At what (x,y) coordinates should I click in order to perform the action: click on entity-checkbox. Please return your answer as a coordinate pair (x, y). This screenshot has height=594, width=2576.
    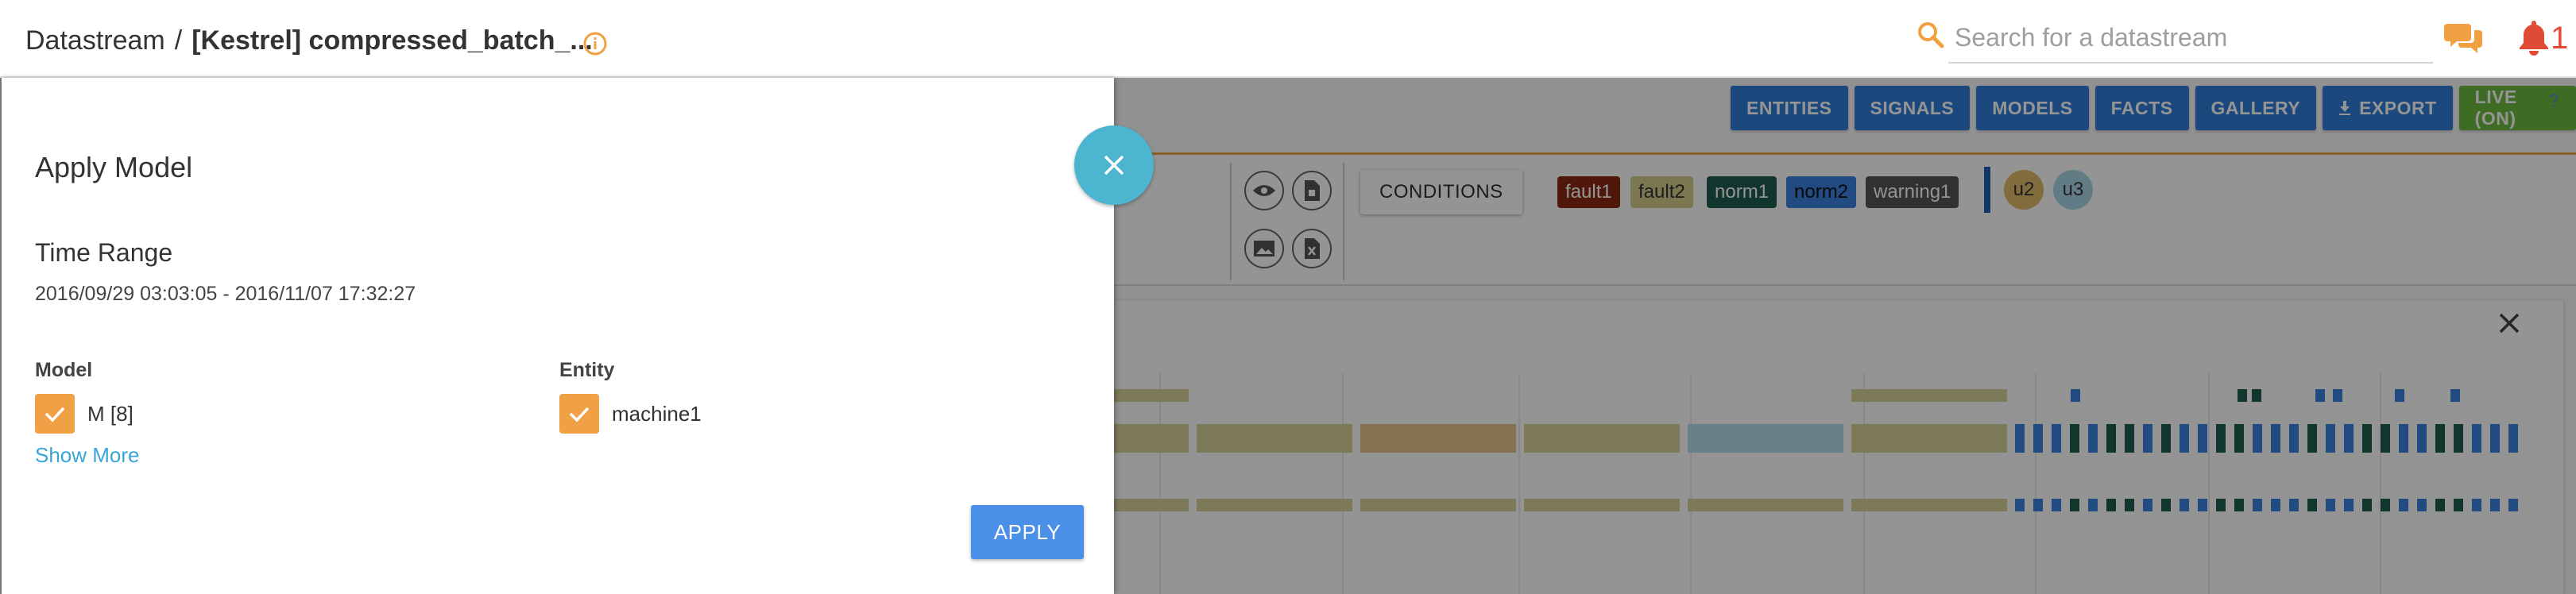
    Looking at the image, I should click on (579, 414).